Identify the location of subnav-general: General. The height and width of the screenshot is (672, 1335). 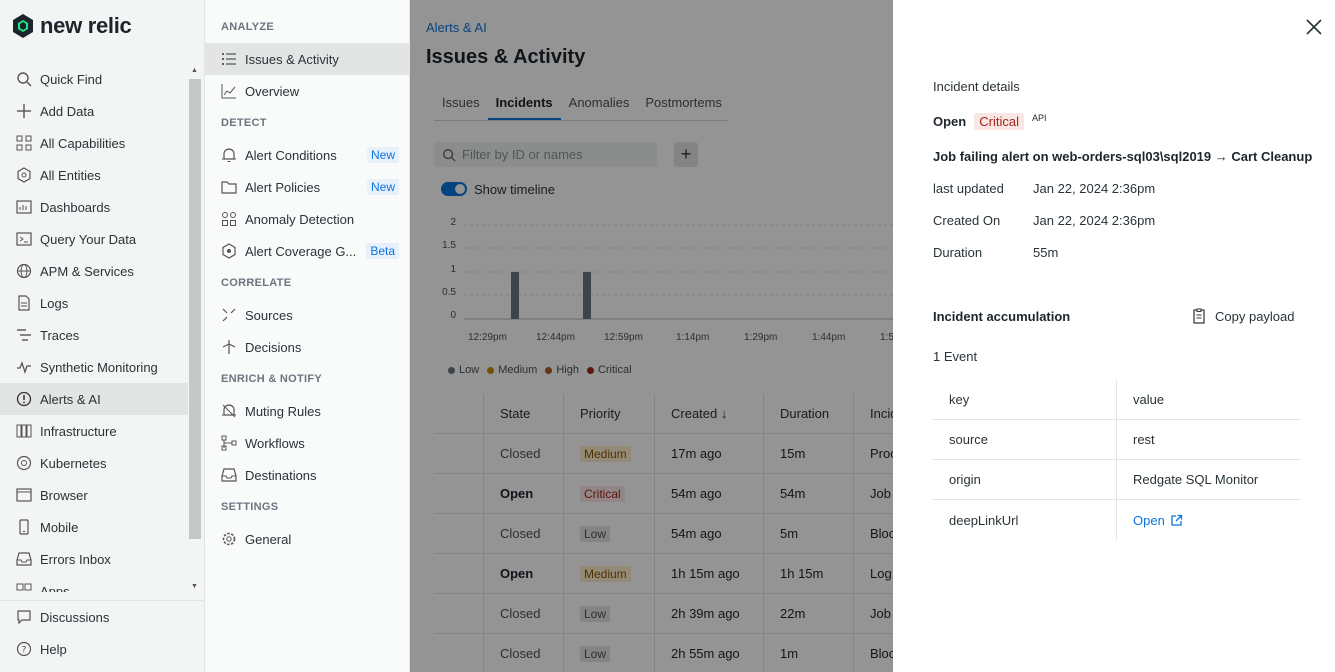
(307, 539).